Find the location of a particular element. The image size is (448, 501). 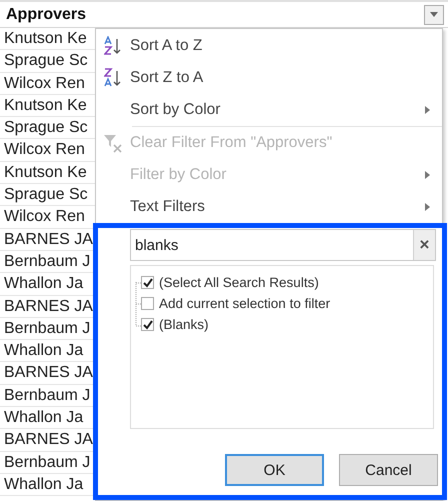

menu-item: Sort A to Z is located at coordinates (269, 46).